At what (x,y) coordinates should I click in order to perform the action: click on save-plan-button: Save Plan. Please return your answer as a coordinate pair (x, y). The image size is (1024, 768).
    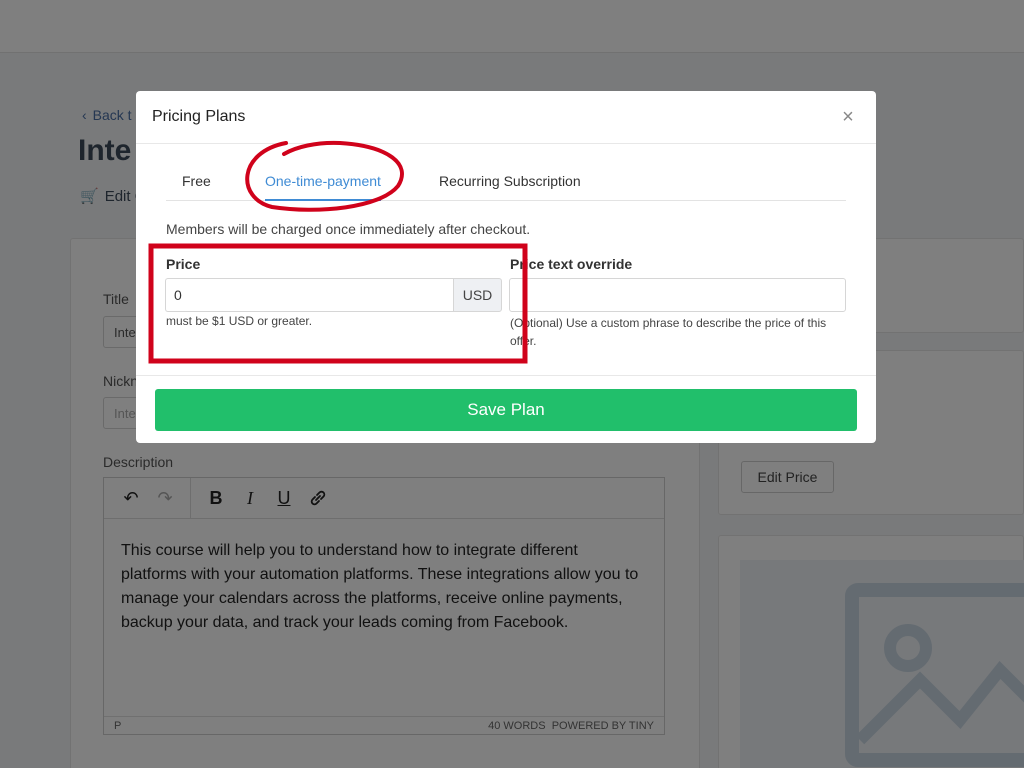
    Looking at the image, I should click on (506, 410).